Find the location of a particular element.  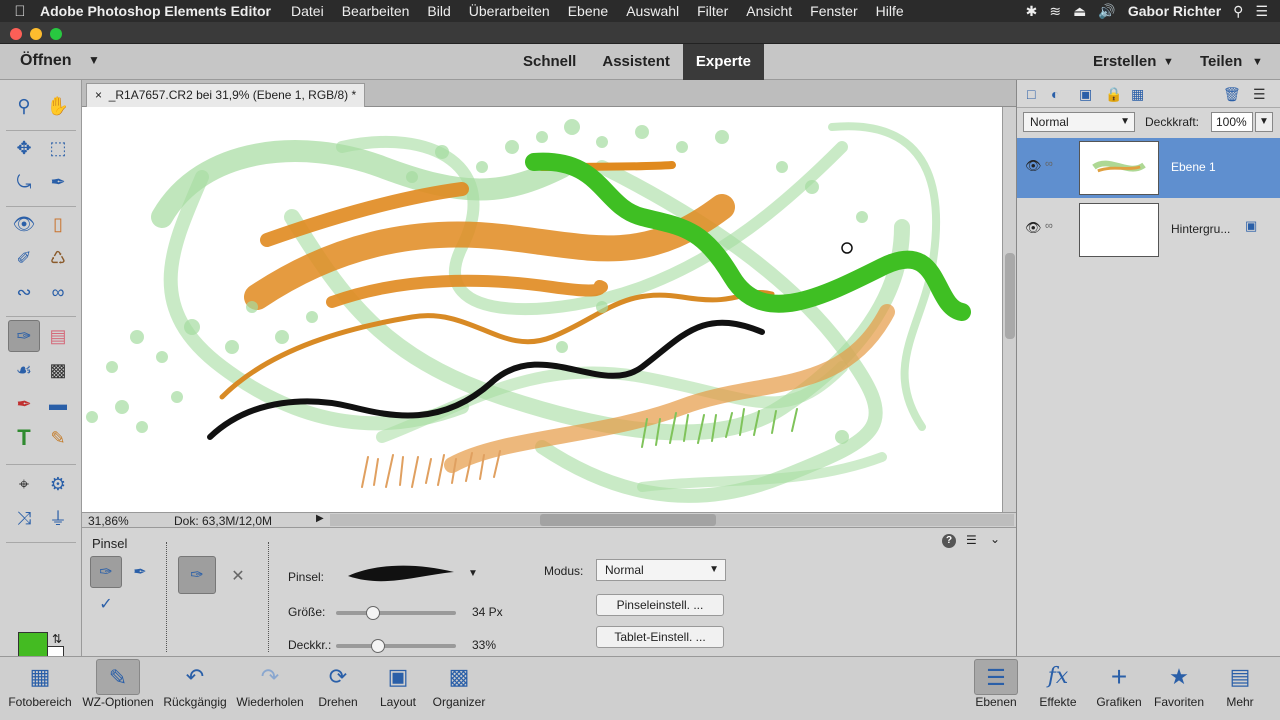

color-replacement-icon: ✓ is located at coordinates (106, 604).